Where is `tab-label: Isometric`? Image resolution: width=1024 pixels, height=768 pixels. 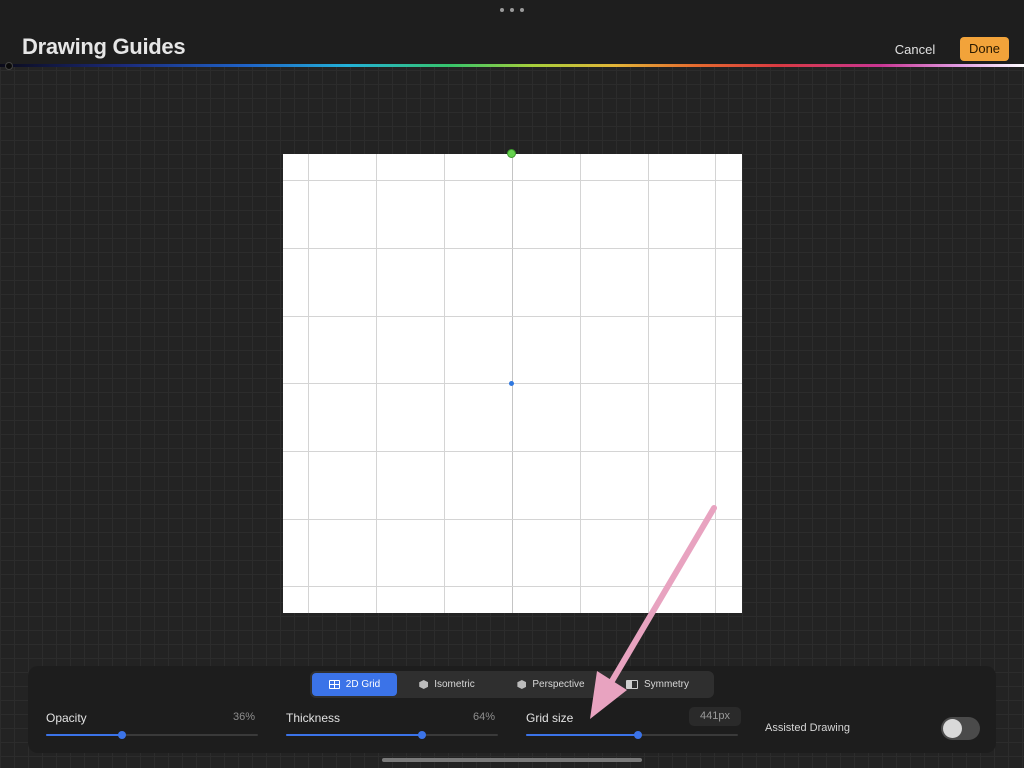 tab-label: Isometric is located at coordinates (454, 684).